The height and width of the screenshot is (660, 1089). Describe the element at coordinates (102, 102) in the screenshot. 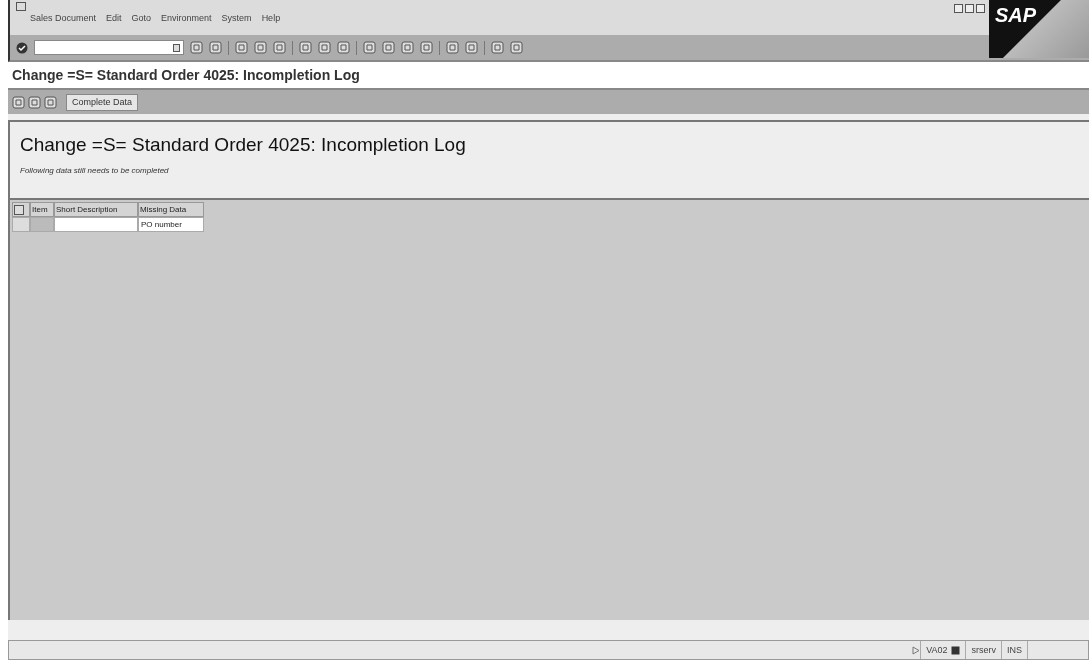

I see `complete-data-button: Complete Data` at that location.